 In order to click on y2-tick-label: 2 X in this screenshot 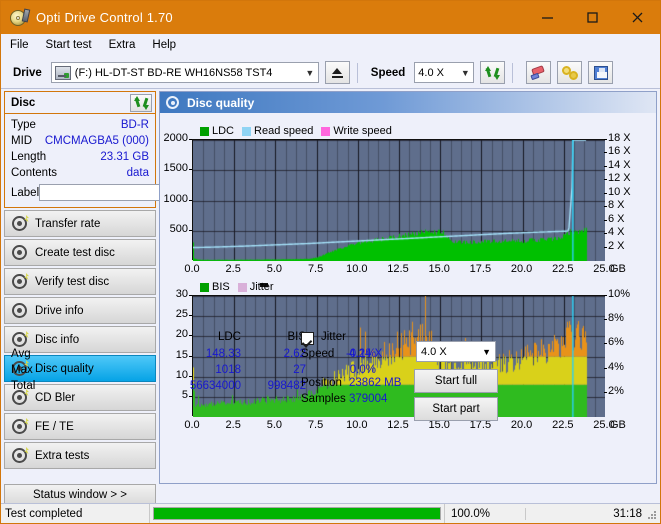, I will do `click(616, 245)`.